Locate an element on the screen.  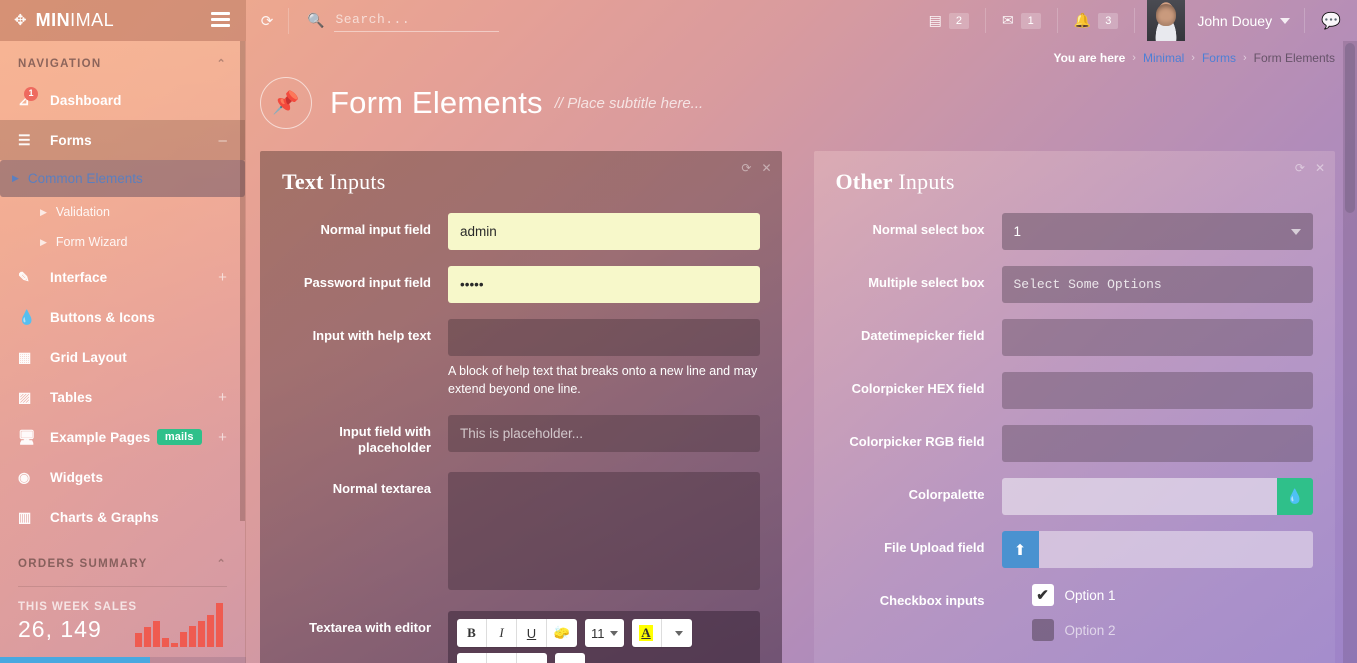
password-input-field is located at coordinates (604, 284).